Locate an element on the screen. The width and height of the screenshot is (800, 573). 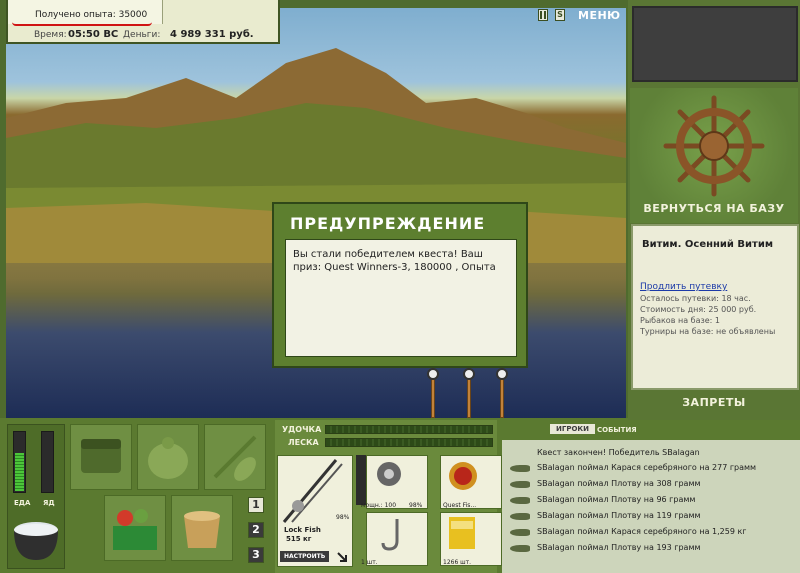
page-button-2: 2 is located at coordinates (256, 530).